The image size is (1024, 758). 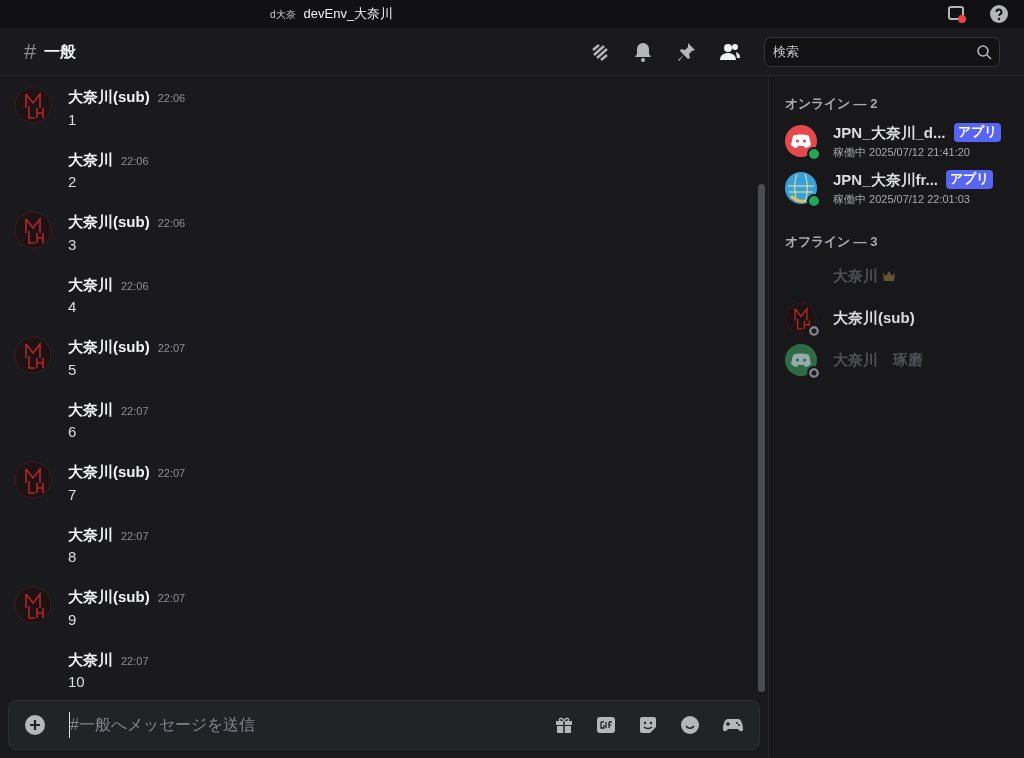 I want to click on member-item: JPN_大奈川fr... アプリ 稼働中 2025/07/12 22:01:03, so click(x=900, y=188).